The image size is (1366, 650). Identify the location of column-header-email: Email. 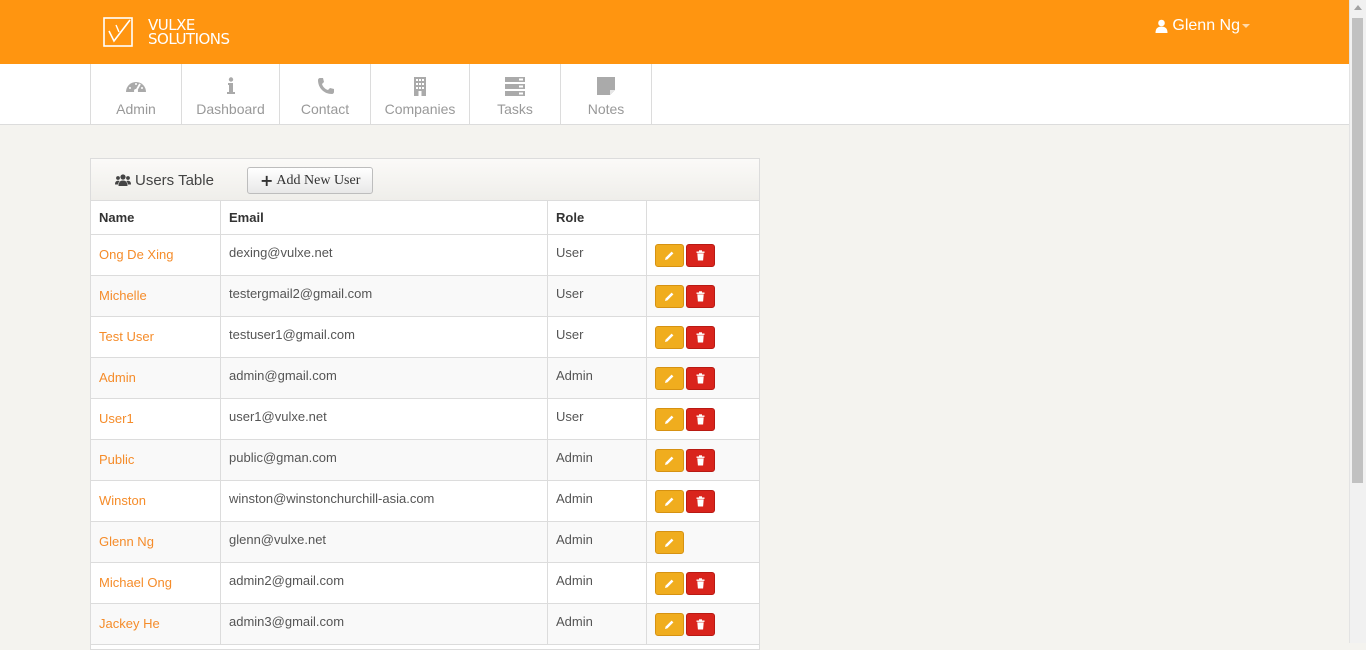
(384, 218).